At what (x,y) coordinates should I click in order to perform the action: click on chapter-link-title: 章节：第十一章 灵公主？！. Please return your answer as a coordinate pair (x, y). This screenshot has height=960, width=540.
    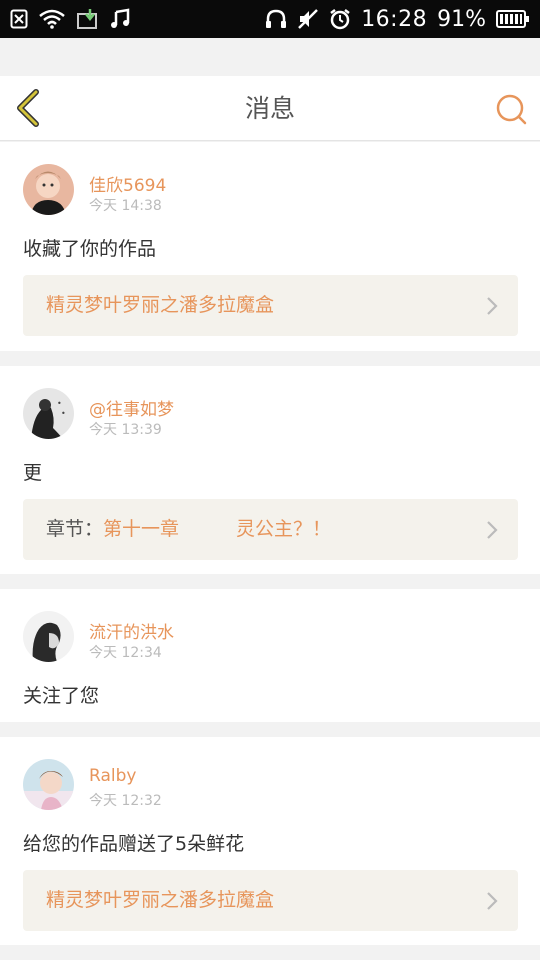
    Looking at the image, I should click on (188, 529).